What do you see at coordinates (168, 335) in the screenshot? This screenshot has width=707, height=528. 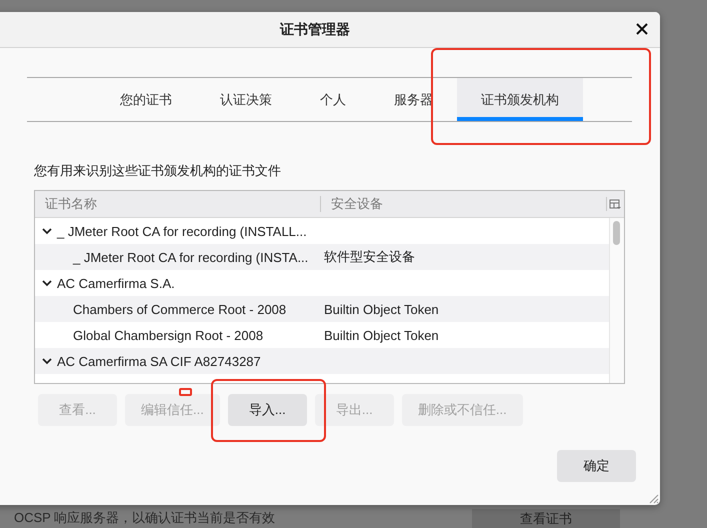 I see `certificate-name: Global Chambersign Root - 2008` at bounding box center [168, 335].